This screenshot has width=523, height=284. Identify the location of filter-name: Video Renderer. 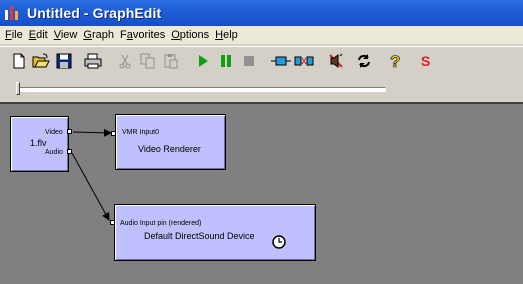
(169, 149).